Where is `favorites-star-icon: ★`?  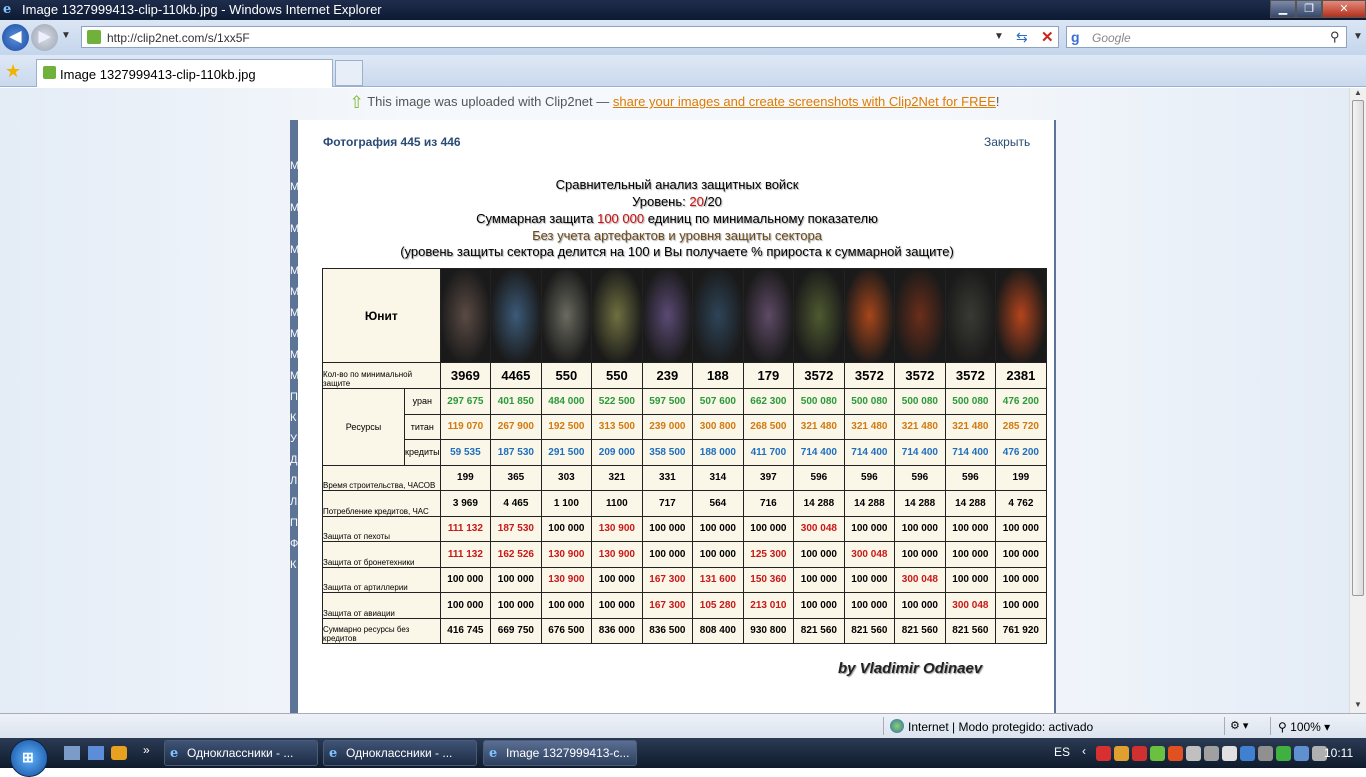 favorites-star-icon: ★ is located at coordinates (13, 71).